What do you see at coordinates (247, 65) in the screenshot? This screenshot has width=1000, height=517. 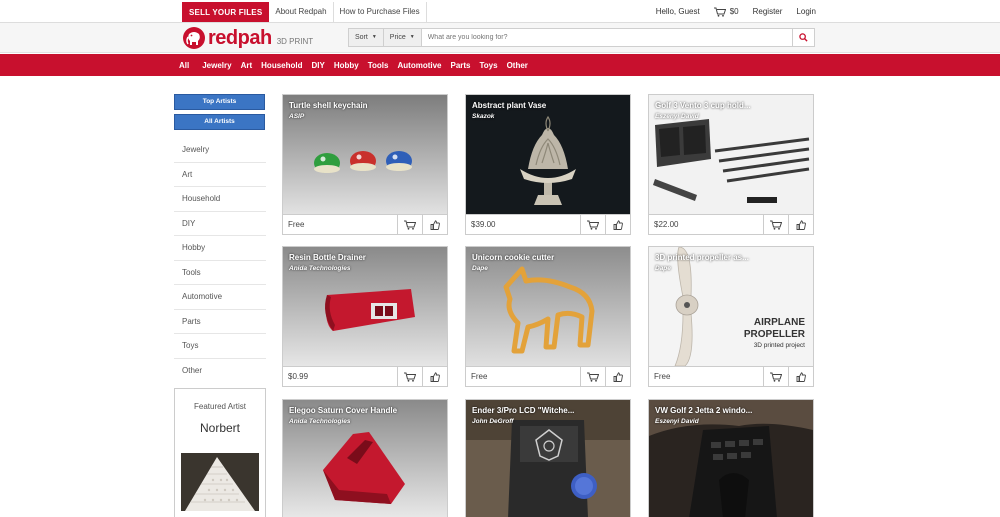 I see `nav-item-art: Art` at bounding box center [247, 65].